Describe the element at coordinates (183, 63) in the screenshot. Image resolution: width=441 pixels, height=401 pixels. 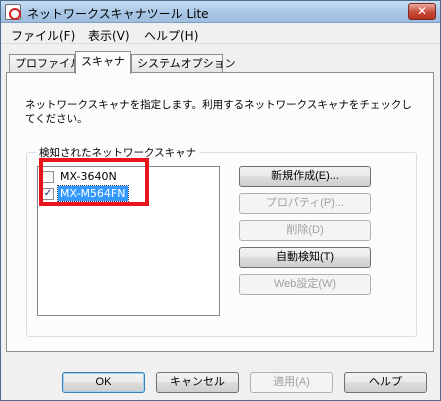
I see `tab-system-options: システムオプション` at that location.